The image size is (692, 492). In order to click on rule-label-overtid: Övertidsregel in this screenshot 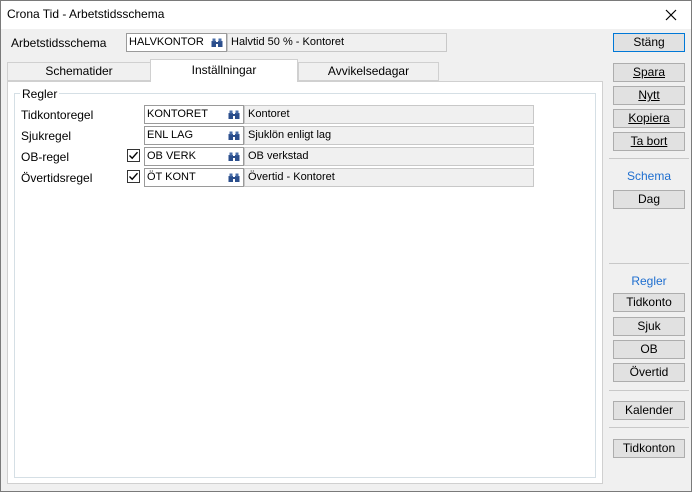, I will do `click(57, 178)`.